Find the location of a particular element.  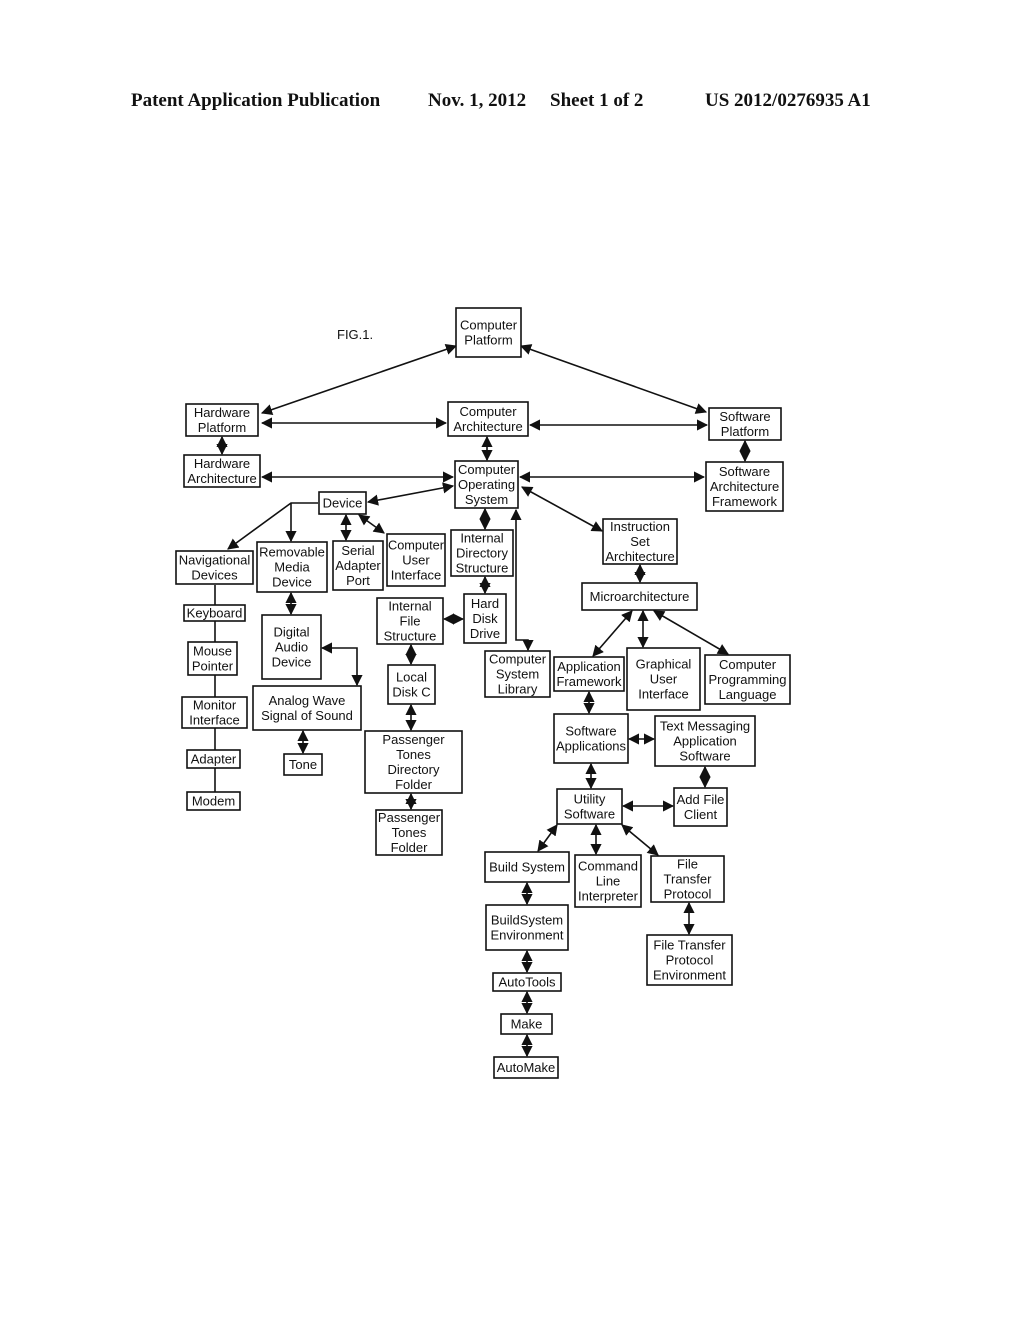

node-monitor-interface: MonitorInterface is located at coordinates (214, 712).